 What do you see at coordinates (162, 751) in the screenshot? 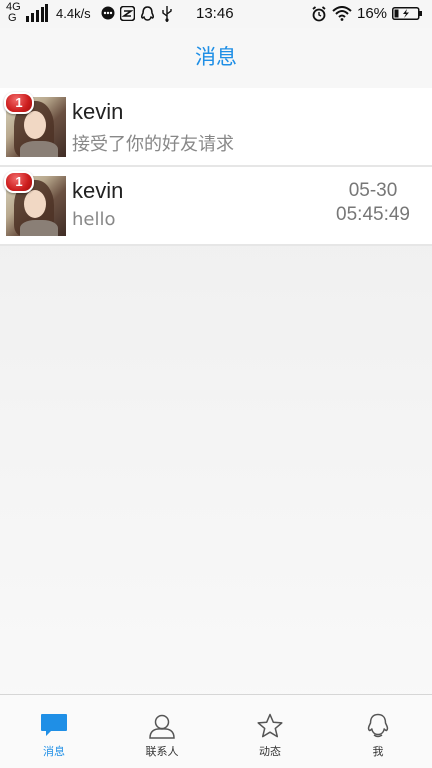
I see `tab-label: 联系人` at bounding box center [162, 751].